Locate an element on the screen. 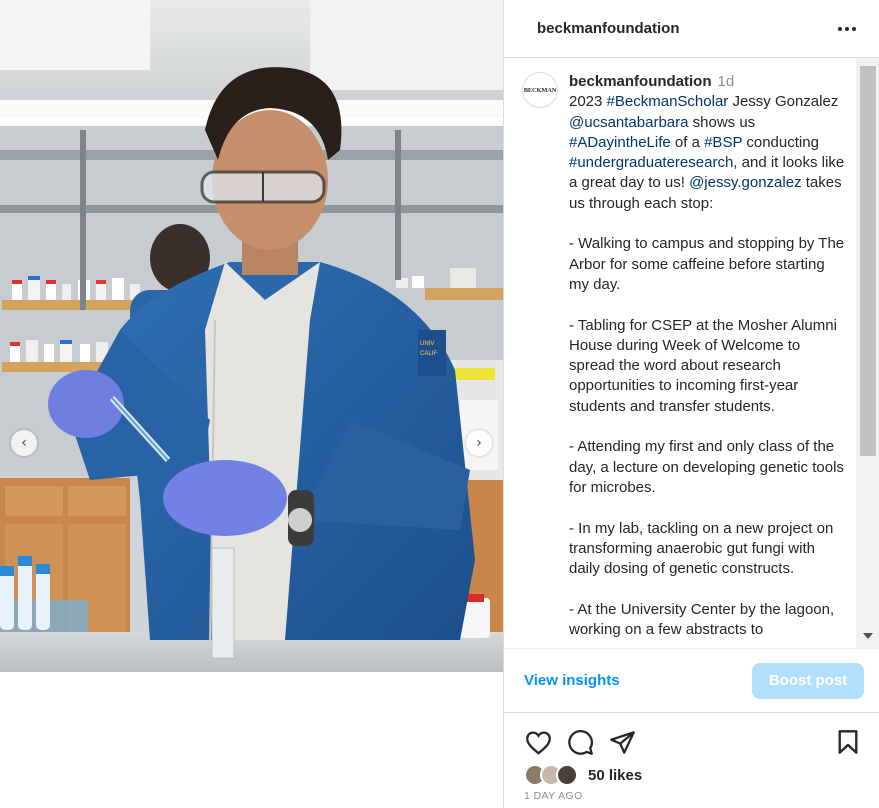  post-date: 1 DAY AGO is located at coordinates (553, 796).